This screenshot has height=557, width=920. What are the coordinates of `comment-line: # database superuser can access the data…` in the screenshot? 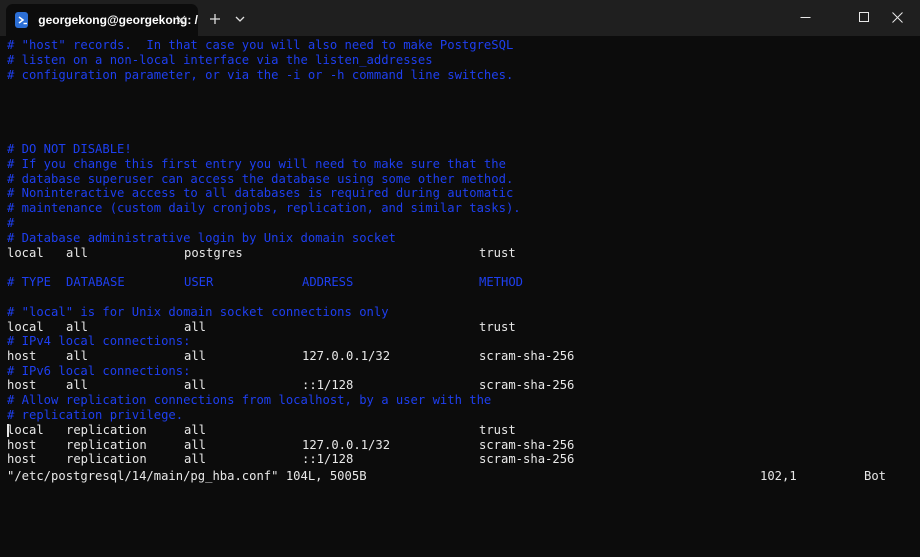 It's located at (260, 179).